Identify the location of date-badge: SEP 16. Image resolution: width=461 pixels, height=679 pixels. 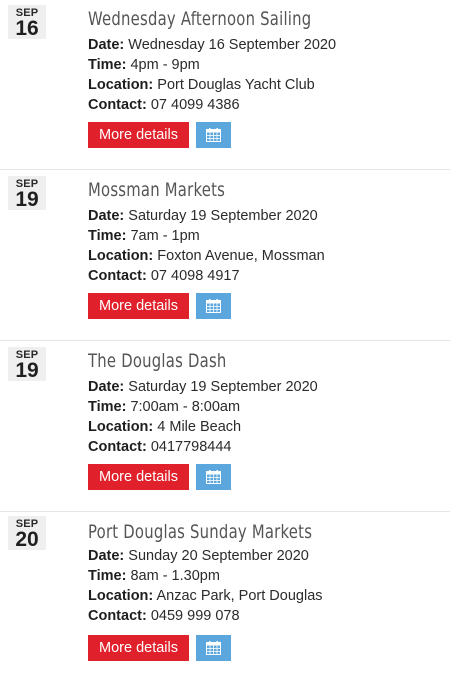
(27, 22).